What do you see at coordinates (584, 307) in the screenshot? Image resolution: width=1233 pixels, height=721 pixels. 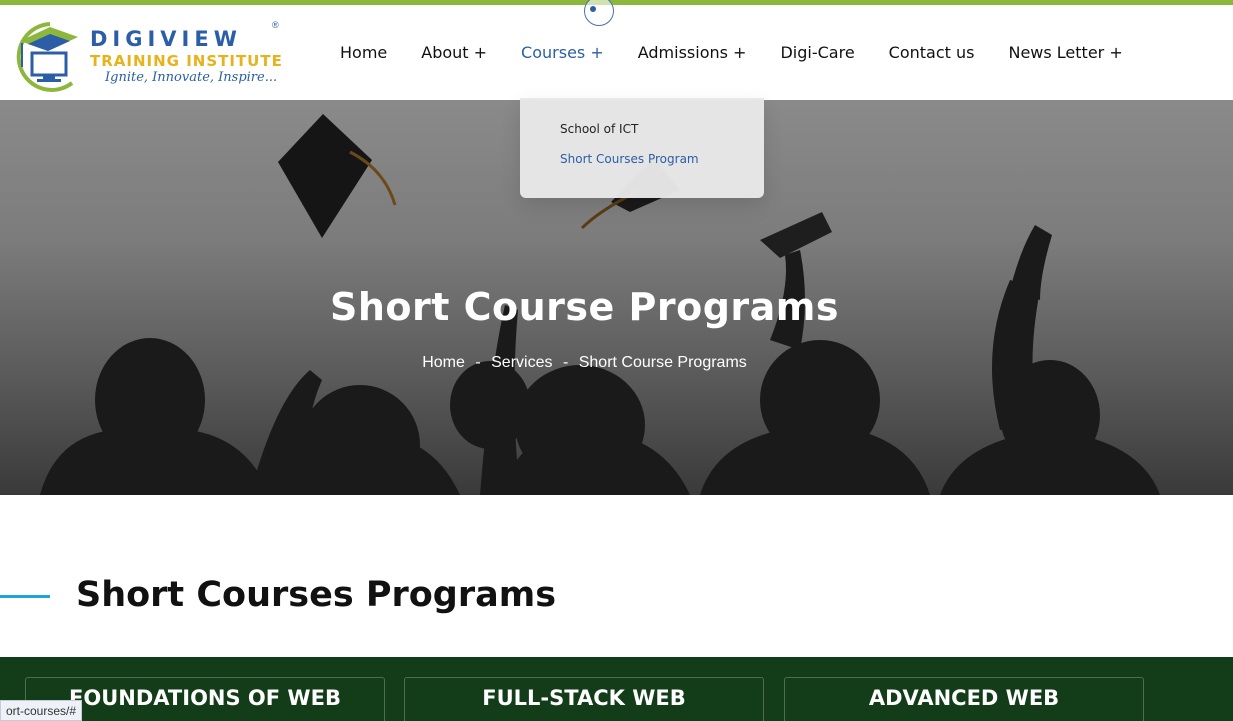 I see `hero-title: Short Course Programs` at bounding box center [584, 307].